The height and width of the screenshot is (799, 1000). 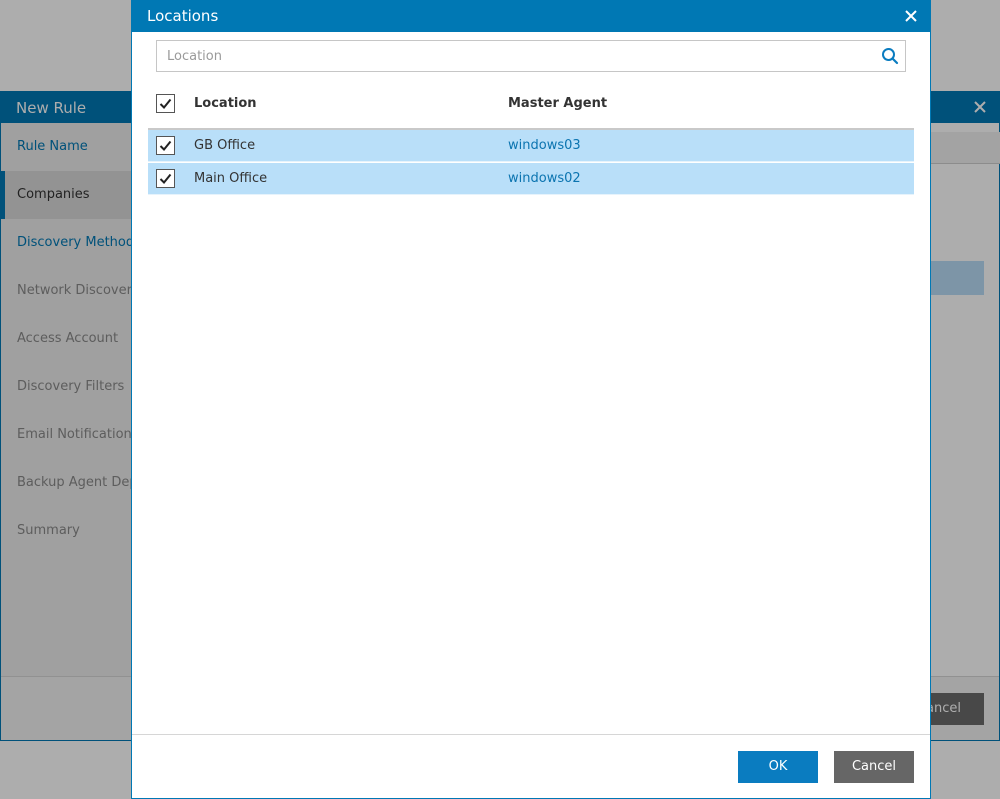 What do you see at coordinates (231, 178) in the screenshot?
I see `location-cell: Main Office` at bounding box center [231, 178].